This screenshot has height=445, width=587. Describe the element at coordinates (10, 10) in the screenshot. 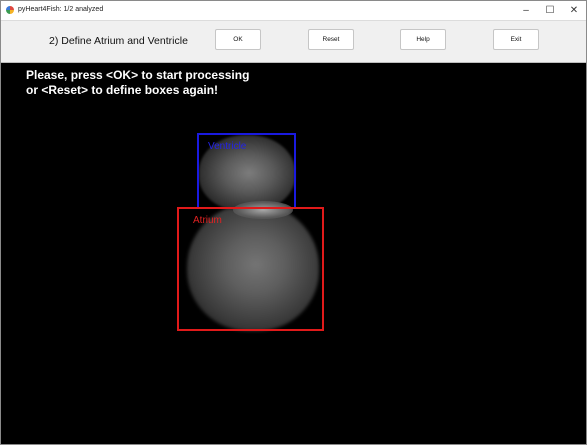

I see `app-logo-icon` at that location.